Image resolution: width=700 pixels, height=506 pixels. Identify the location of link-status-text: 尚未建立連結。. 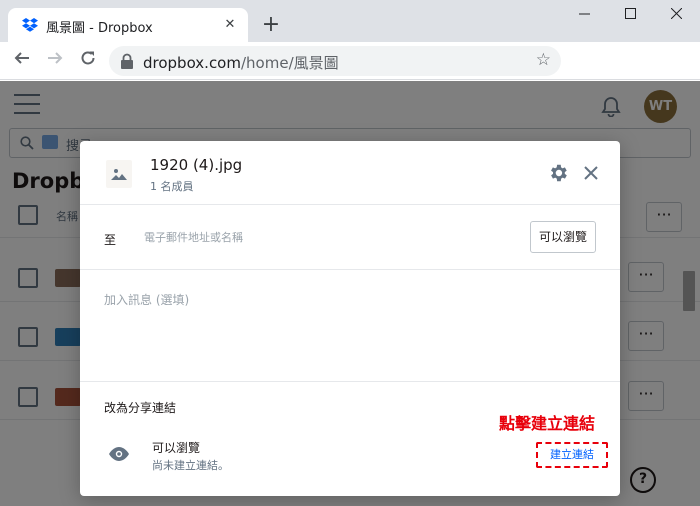
(190, 465).